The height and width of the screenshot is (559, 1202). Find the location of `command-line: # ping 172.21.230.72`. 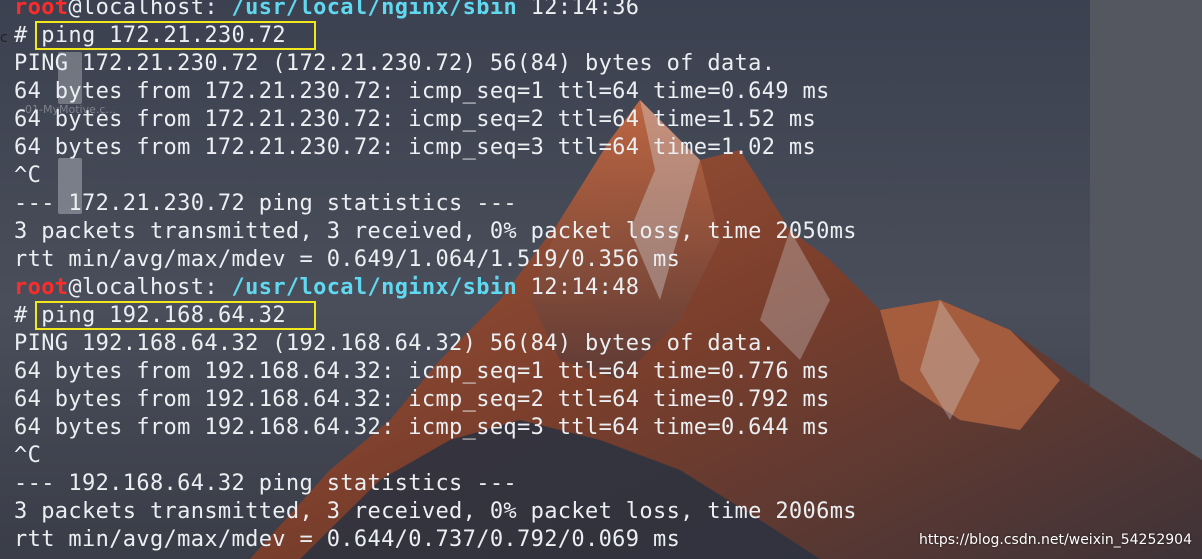

command-line: # ping 172.21.230.72 is located at coordinates (608, 35).